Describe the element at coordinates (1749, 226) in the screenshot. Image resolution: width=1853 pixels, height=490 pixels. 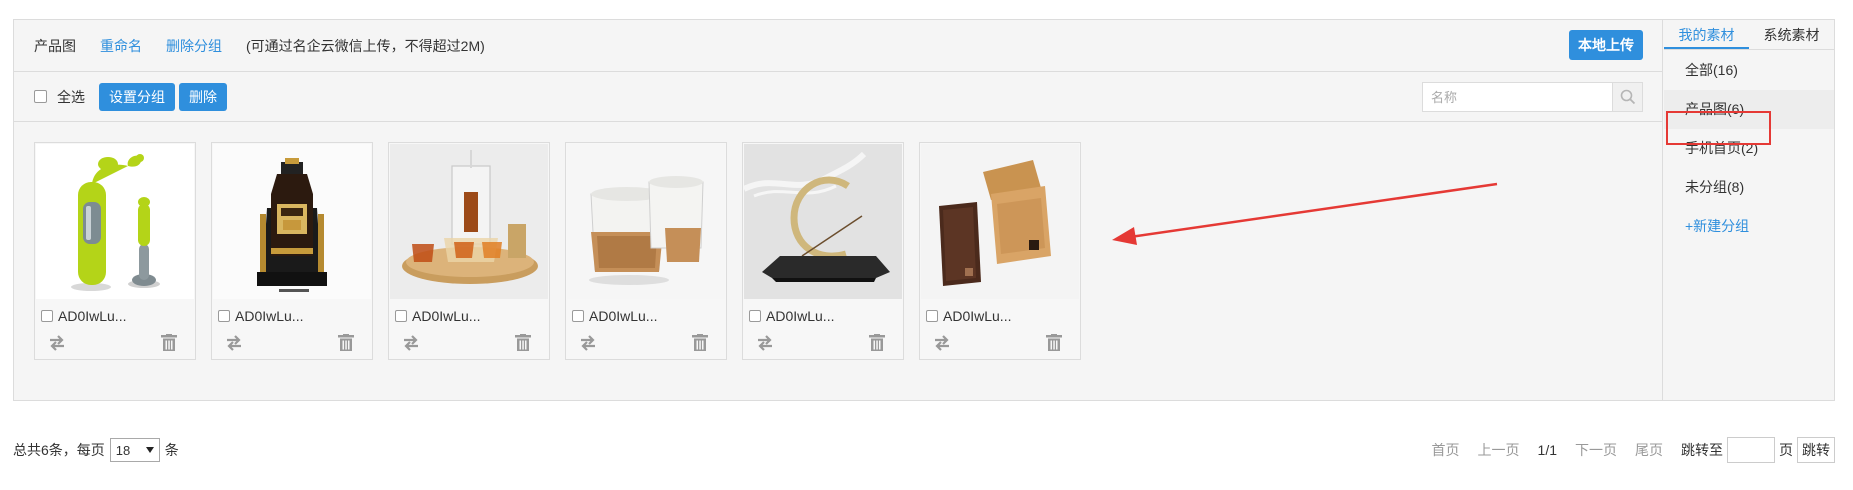
I see `new-group-link: +新建分组` at that location.